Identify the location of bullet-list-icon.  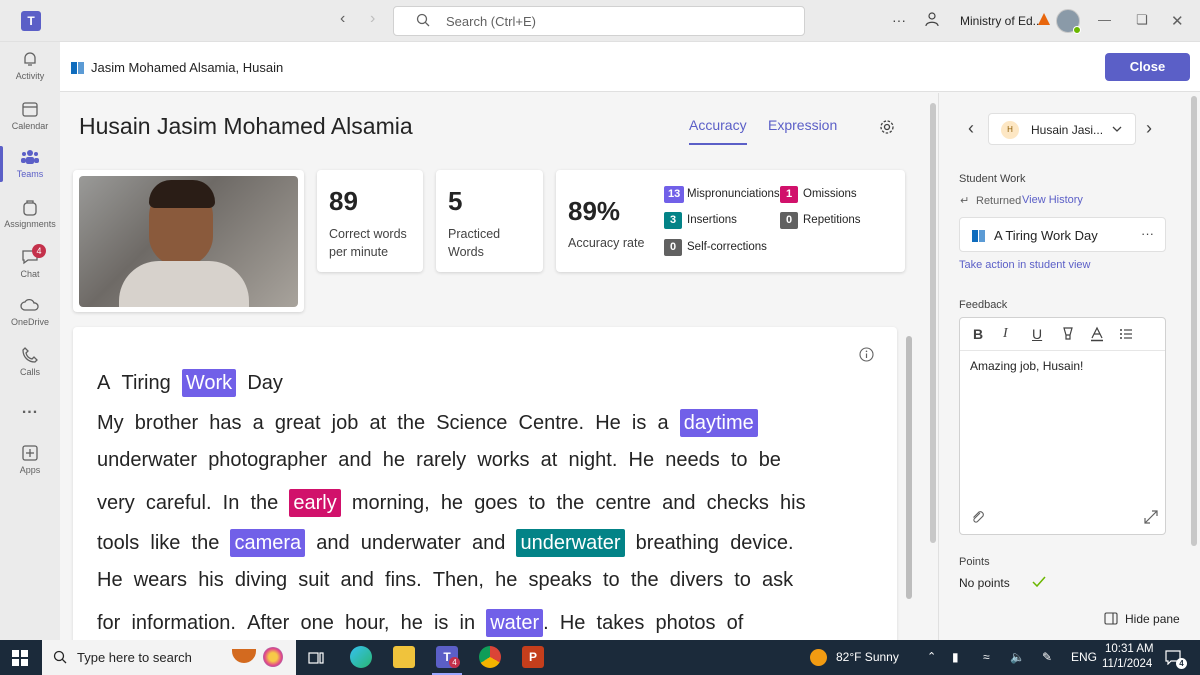
(1126, 335).